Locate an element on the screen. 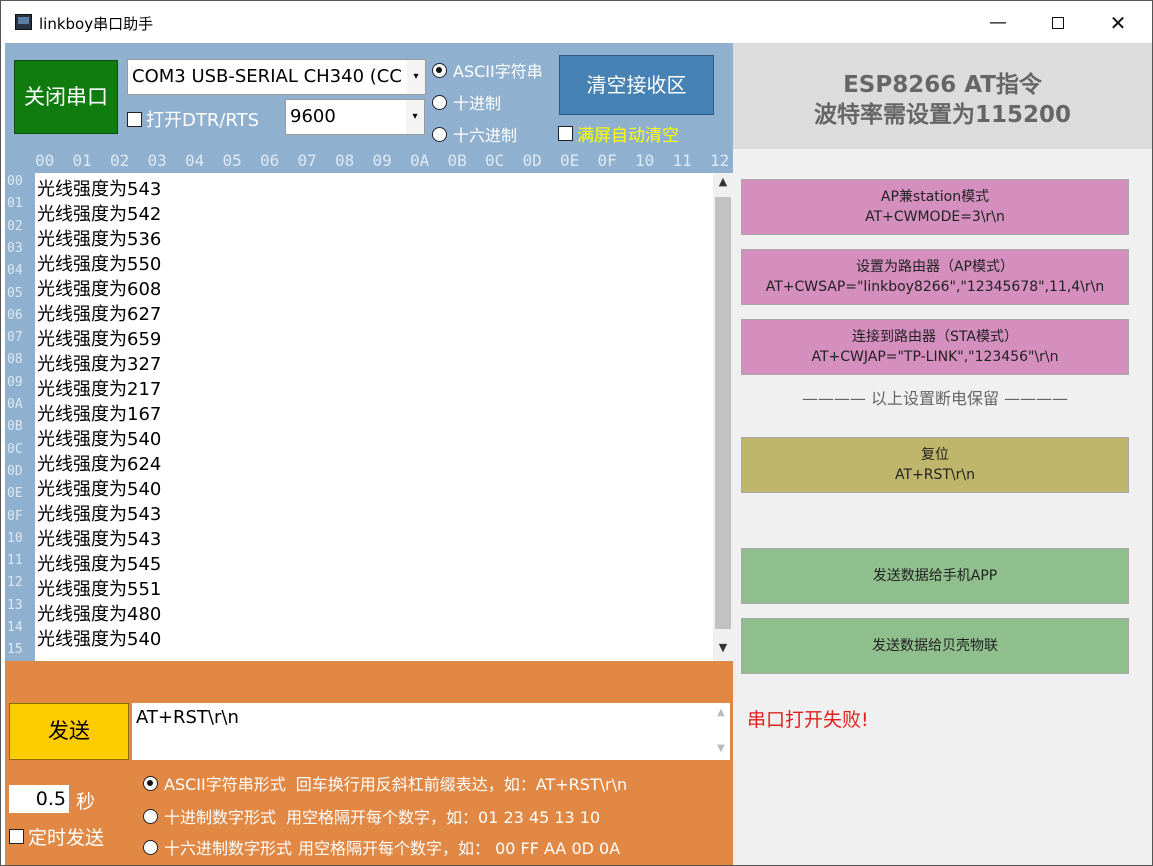 The width and height of the screenshot is (1153, 866). interval-input: 0.5 is located at coordinates (39, 799).